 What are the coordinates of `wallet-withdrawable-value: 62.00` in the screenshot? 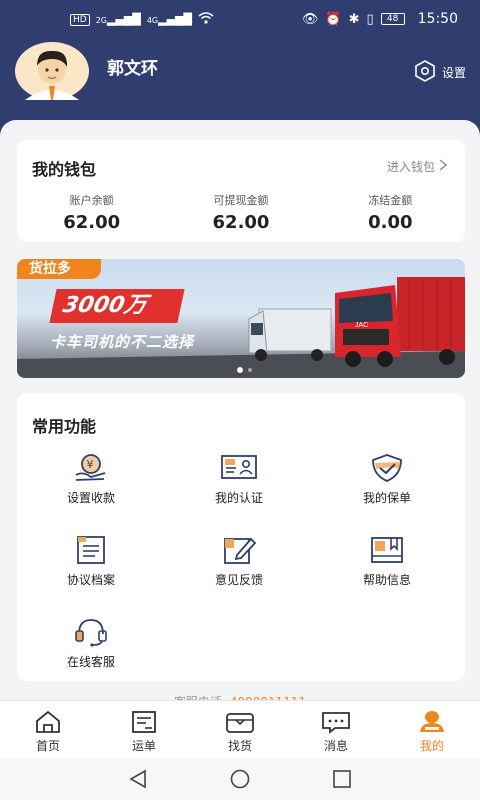 It's located at (241, 222).